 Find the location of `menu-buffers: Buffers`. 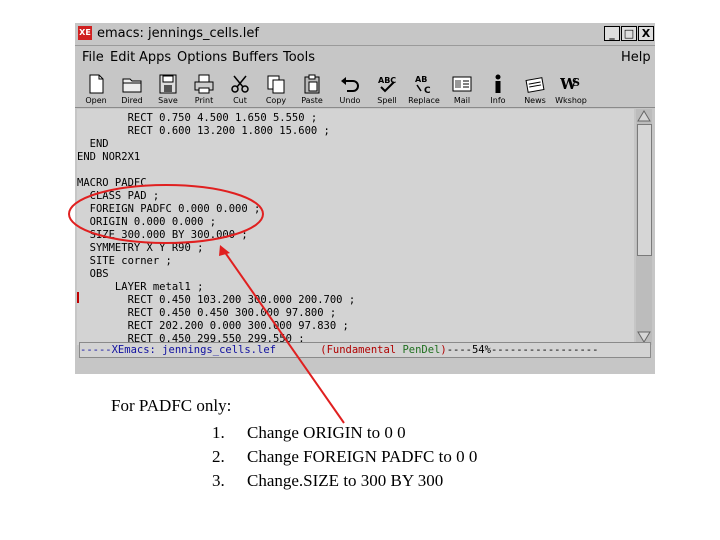

menu-buffers: Buffers is located at coordinates (255, 57).